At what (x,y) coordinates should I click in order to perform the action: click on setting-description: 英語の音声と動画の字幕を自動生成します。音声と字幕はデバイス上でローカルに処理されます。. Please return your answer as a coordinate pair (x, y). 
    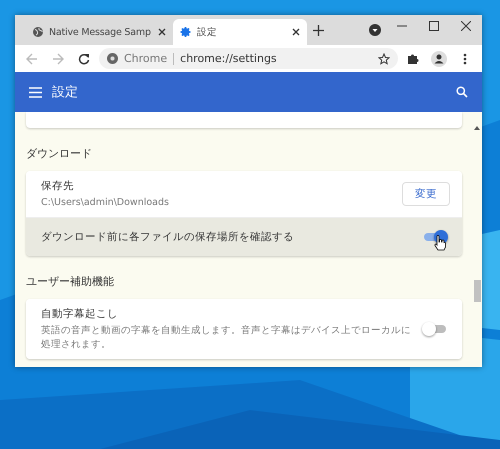
    Looking at the image, I should click on (226, 337).